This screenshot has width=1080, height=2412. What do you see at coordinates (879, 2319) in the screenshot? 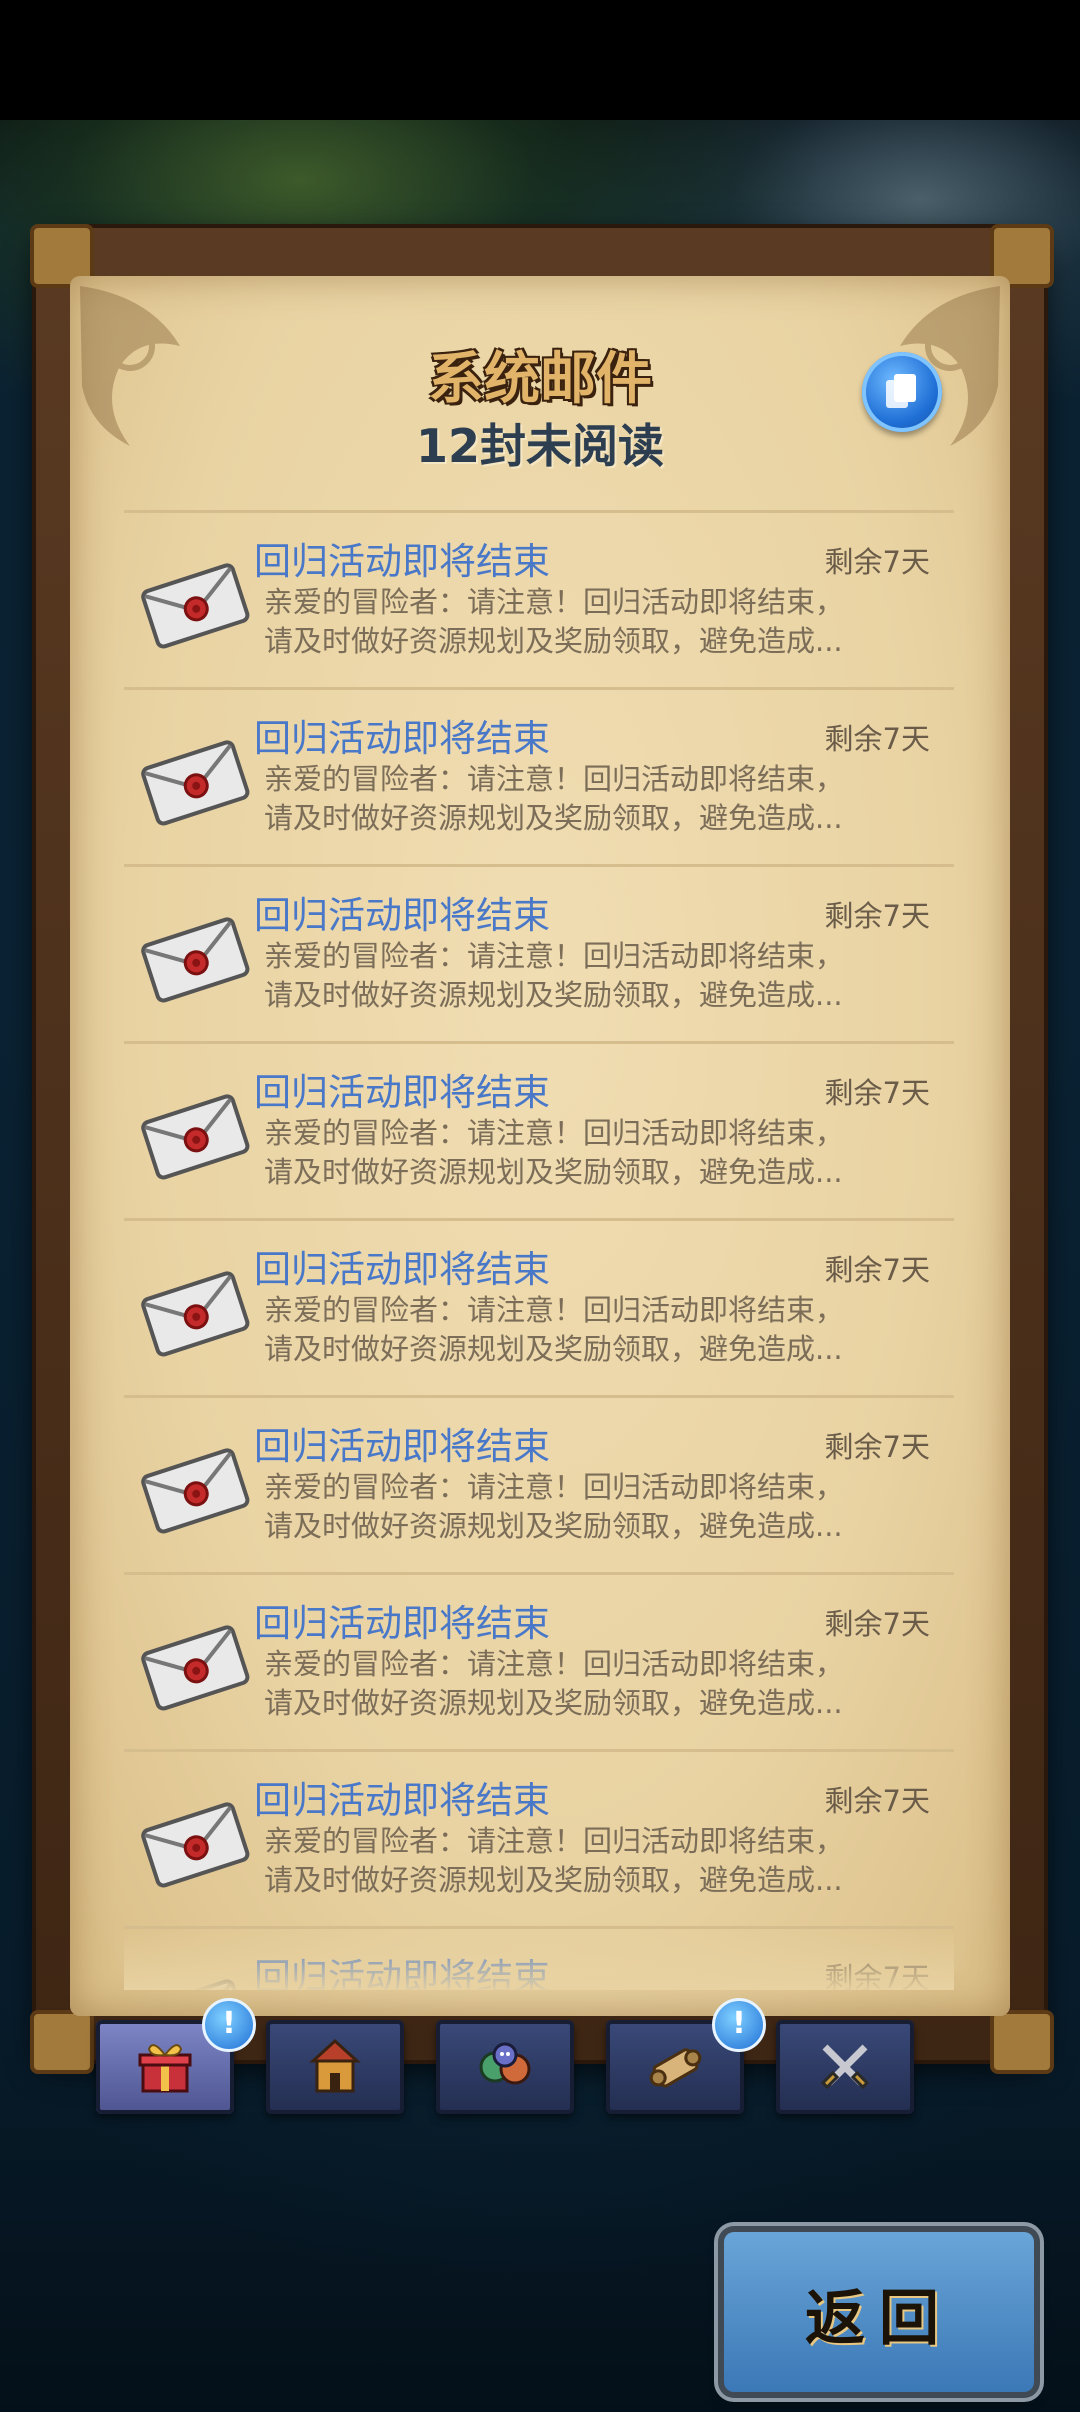
I see `back-button-label: 返回` at bounding box center [879, 2319].